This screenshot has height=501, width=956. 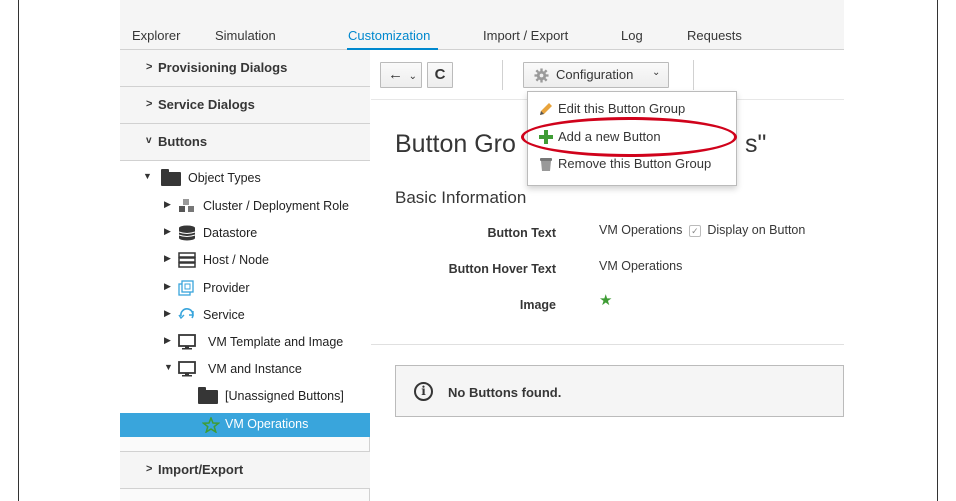 I want to click on menu-item-add-button: Add a new Button, so click(x=633, y=137).